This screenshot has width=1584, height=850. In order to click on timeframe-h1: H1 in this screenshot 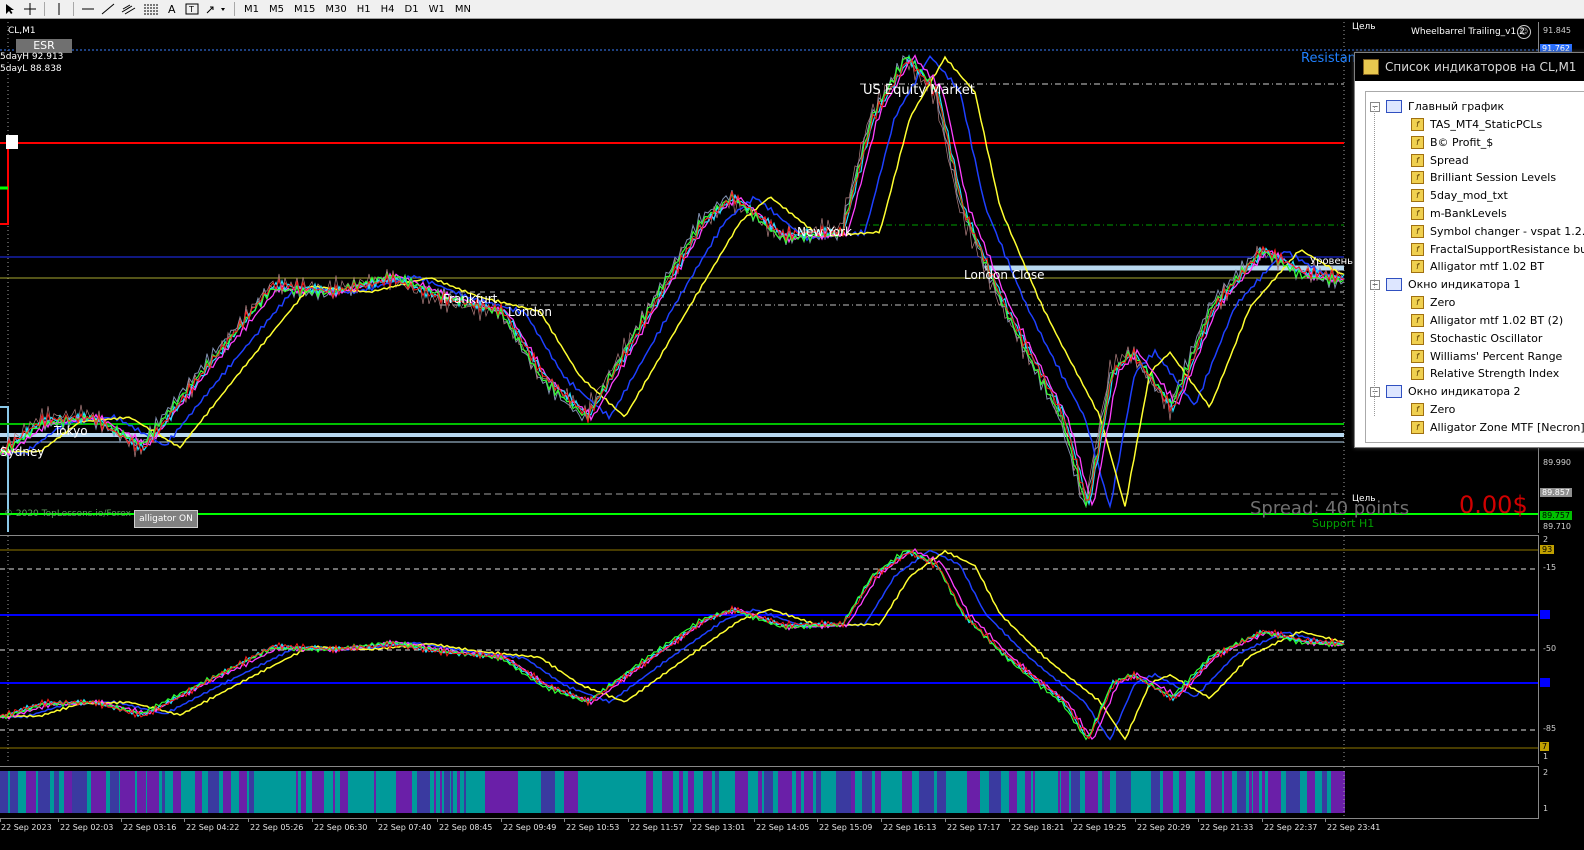, I will do `click(364, 9)`.